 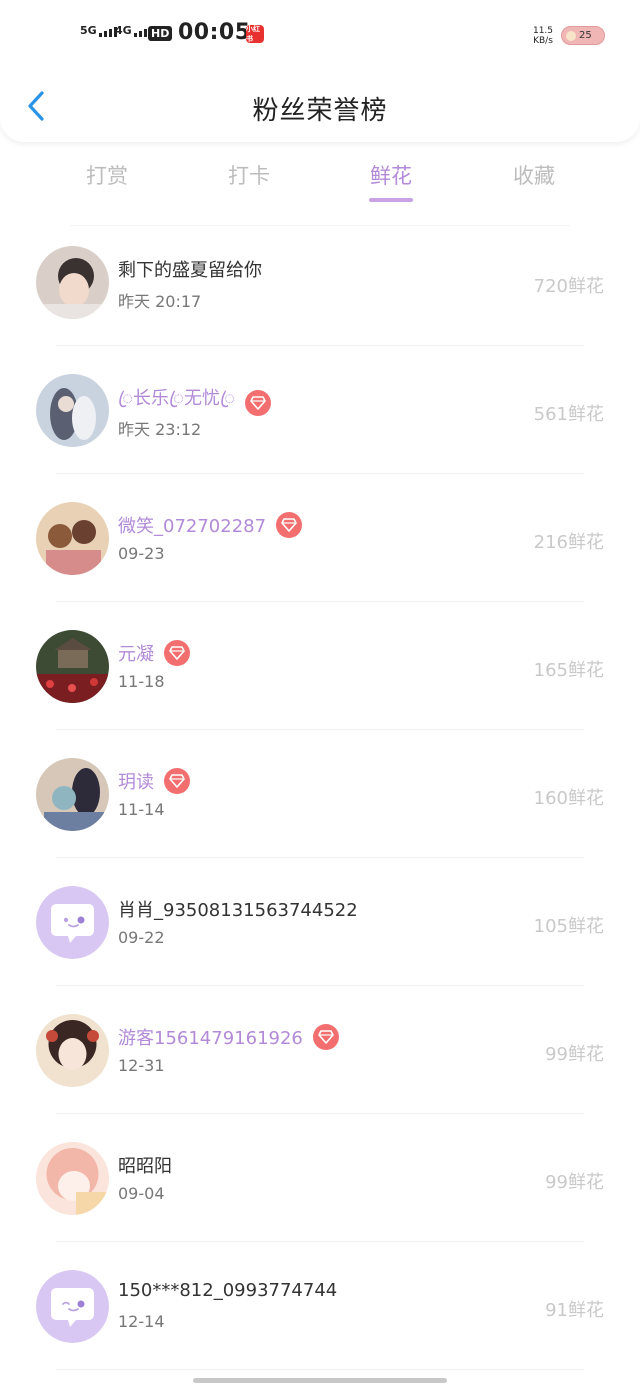 What do you see at coordinates (320, 1380) in the screenshot?
I see `home-indicator` at bounding box center [320, 1380].